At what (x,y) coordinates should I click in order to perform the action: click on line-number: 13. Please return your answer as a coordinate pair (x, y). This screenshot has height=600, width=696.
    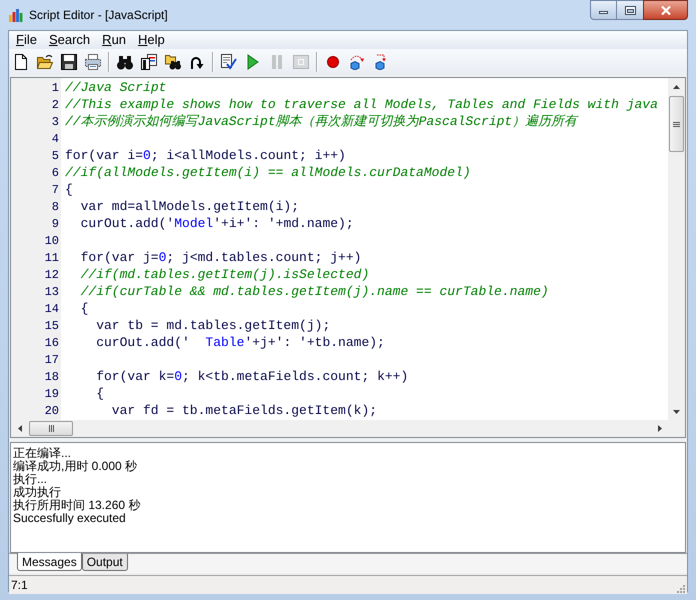
    Looking at the image, I should click on (51, 291).